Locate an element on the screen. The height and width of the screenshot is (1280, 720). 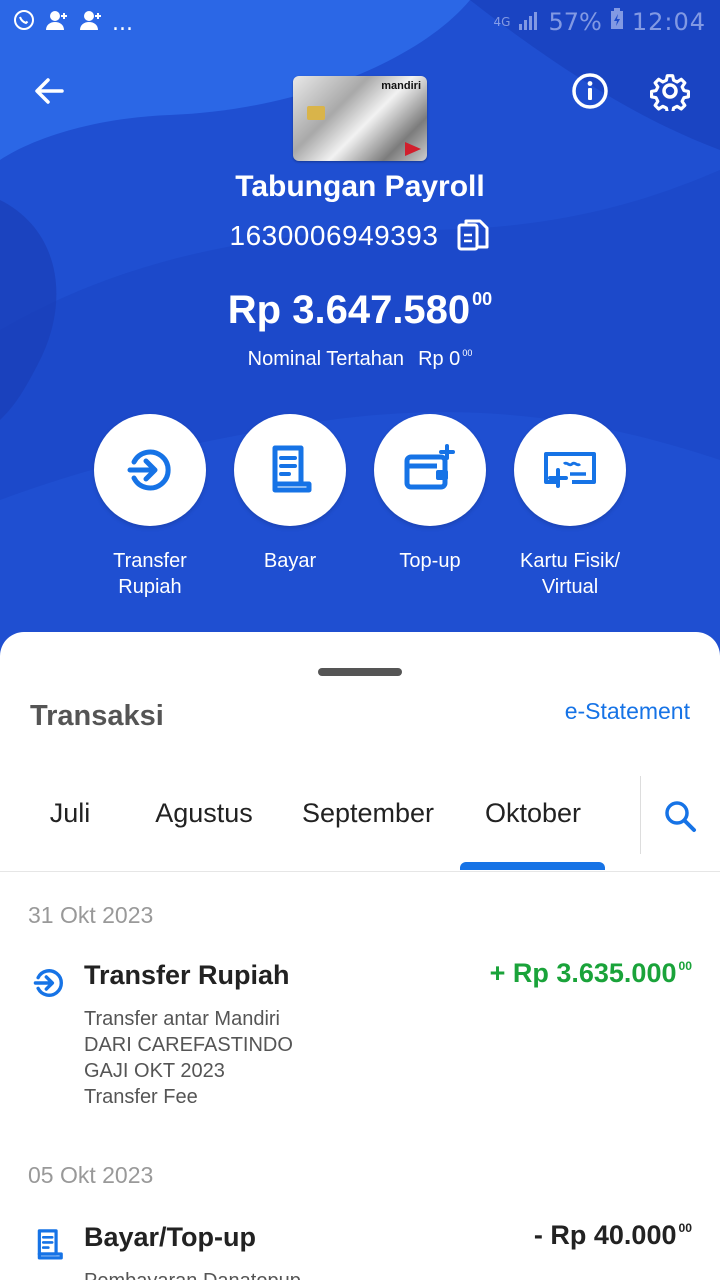
kartu-button is located at coordinates (570, 470).